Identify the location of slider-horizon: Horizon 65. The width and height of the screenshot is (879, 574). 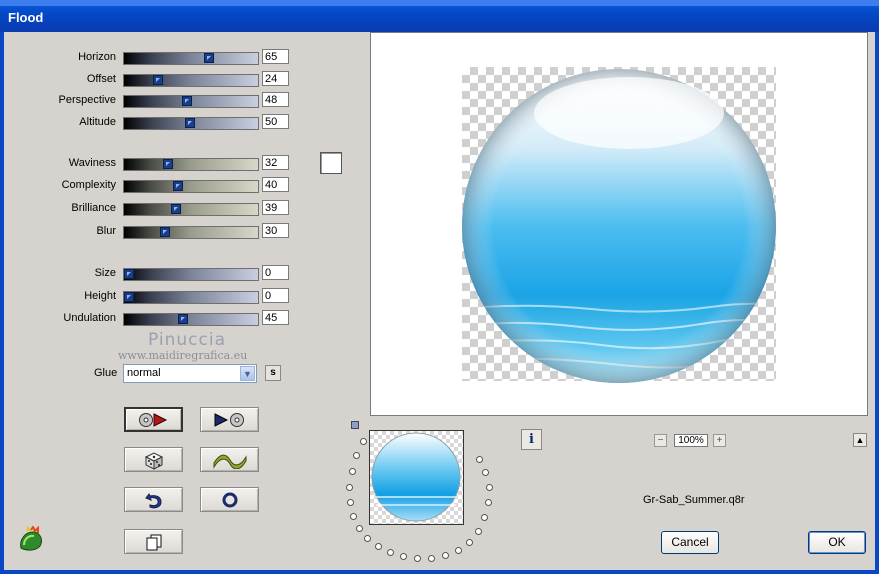
(150, 58).